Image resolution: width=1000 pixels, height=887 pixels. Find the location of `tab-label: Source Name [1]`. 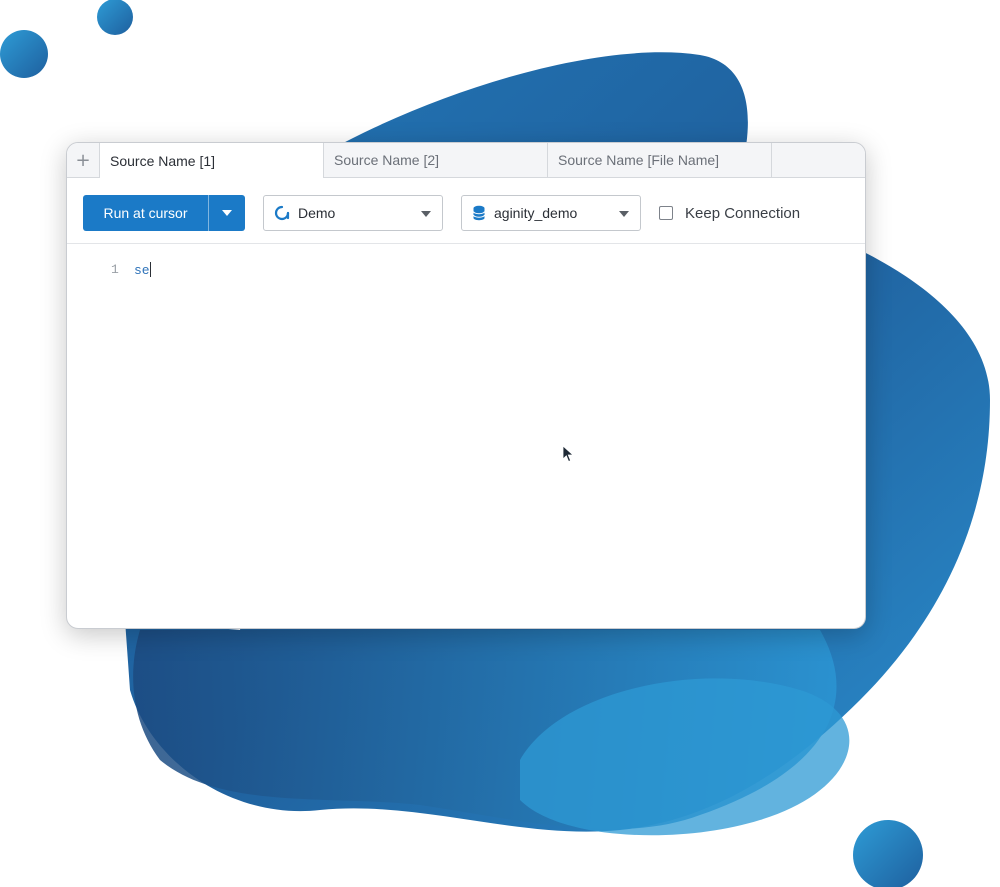

tab-label: Source Name [1] is located at coordinates (163, 160).